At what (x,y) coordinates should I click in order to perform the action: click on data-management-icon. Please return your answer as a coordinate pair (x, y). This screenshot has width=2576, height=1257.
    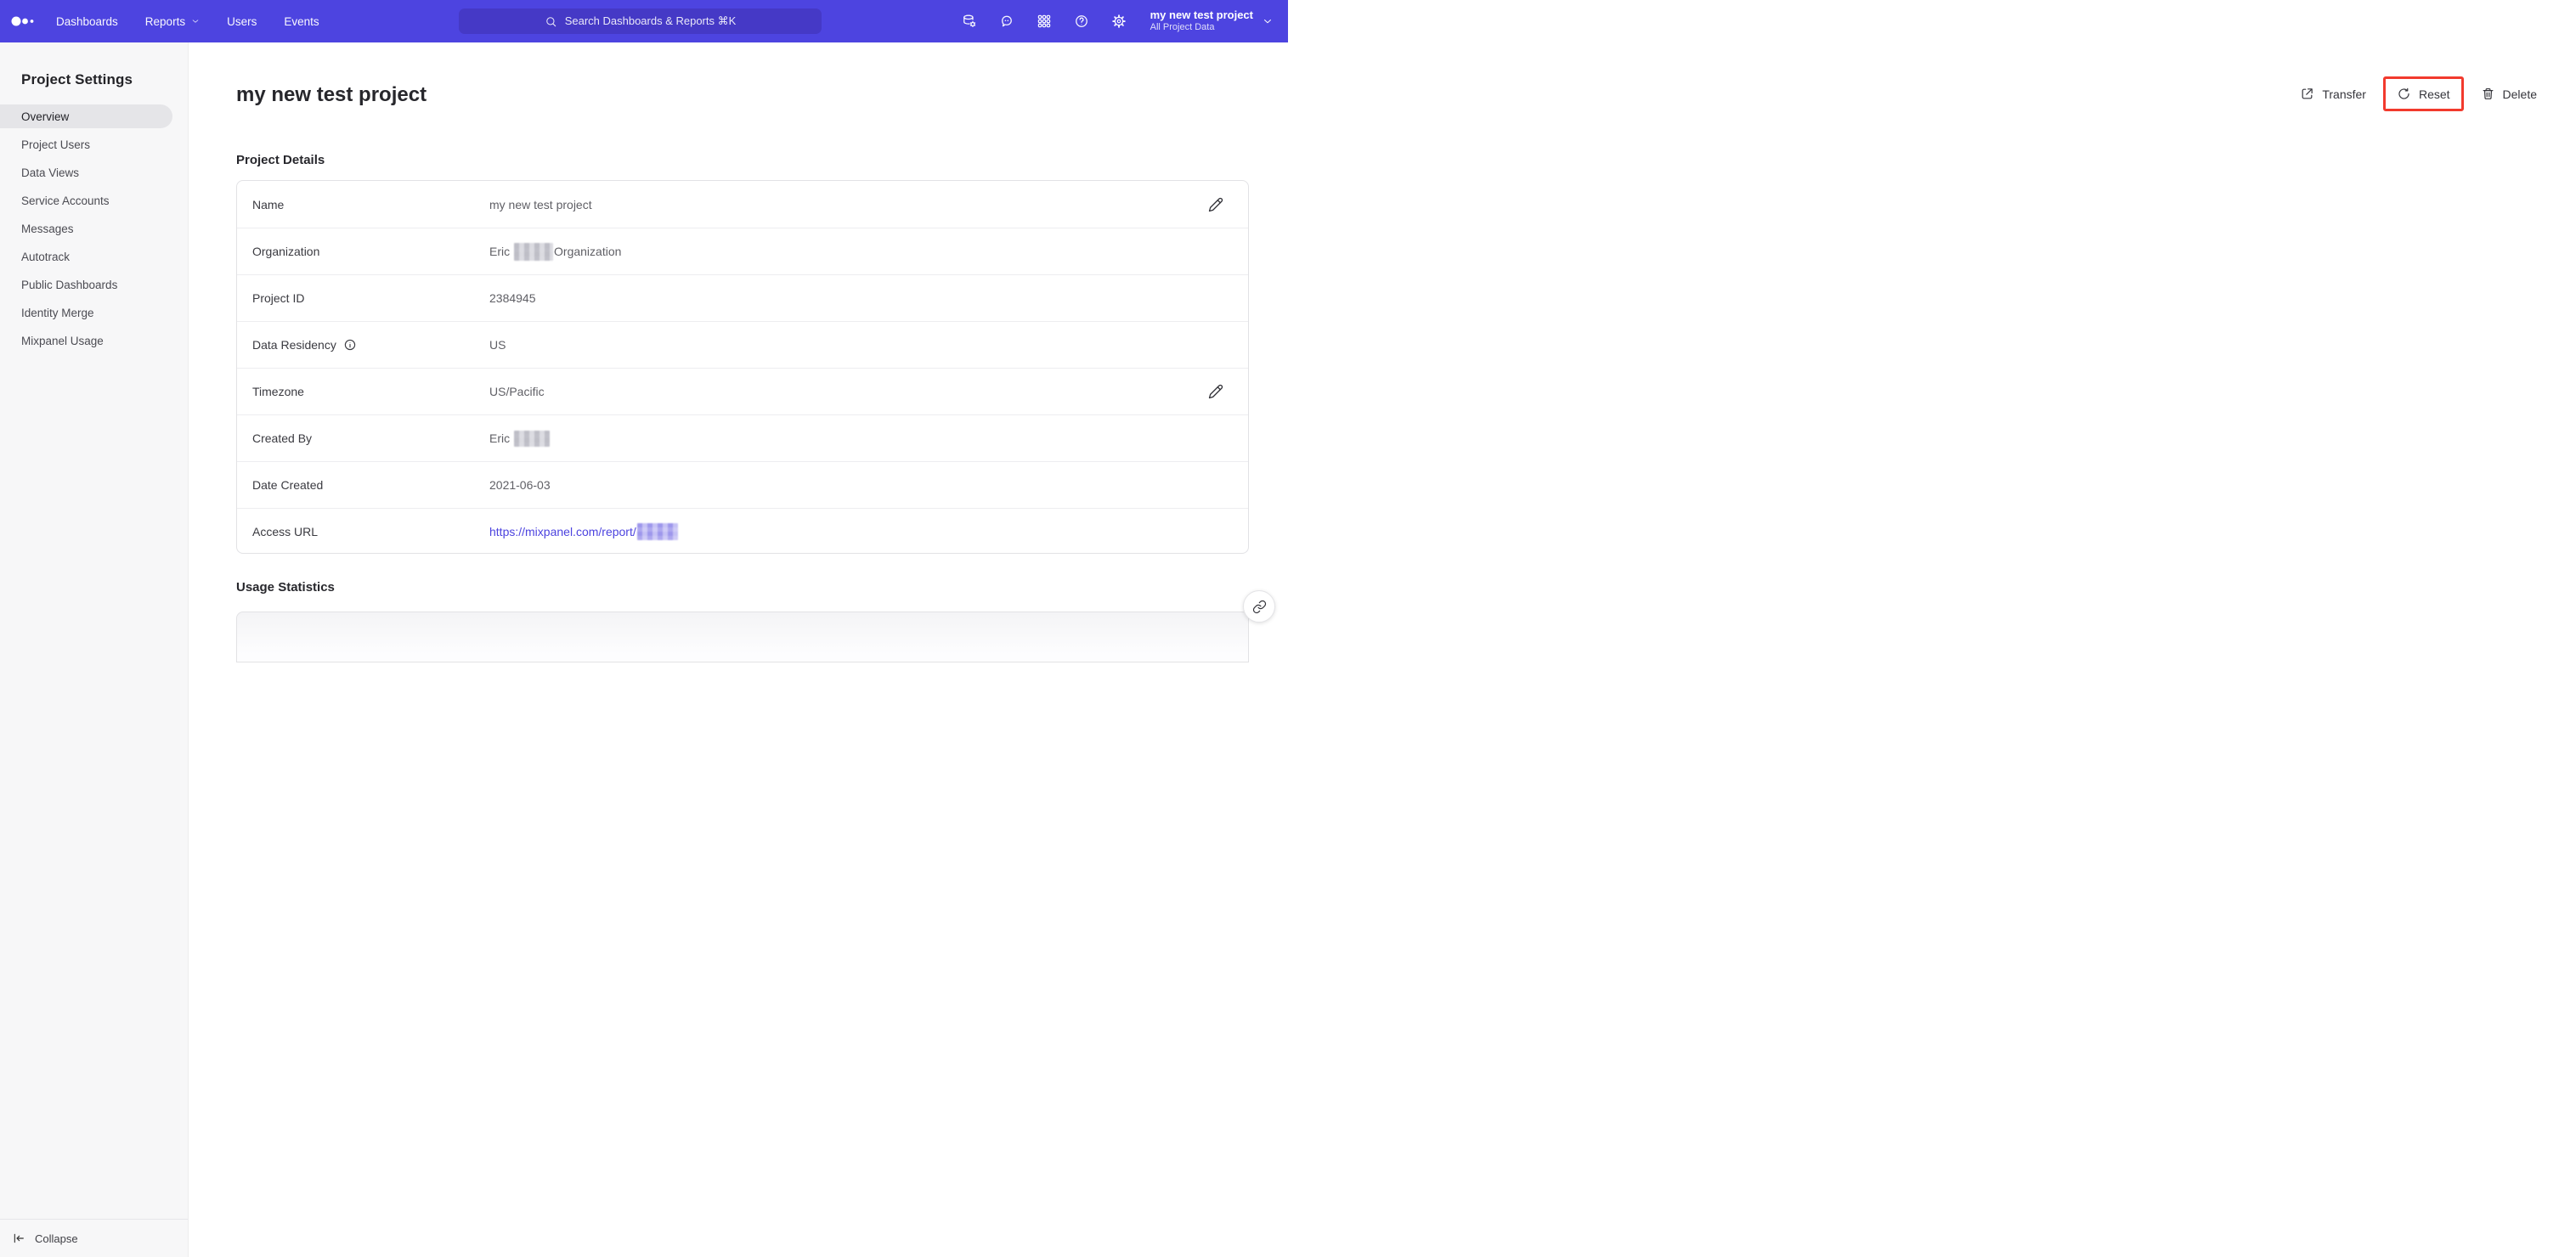
    Looking at the image, I should click on (969, 21).